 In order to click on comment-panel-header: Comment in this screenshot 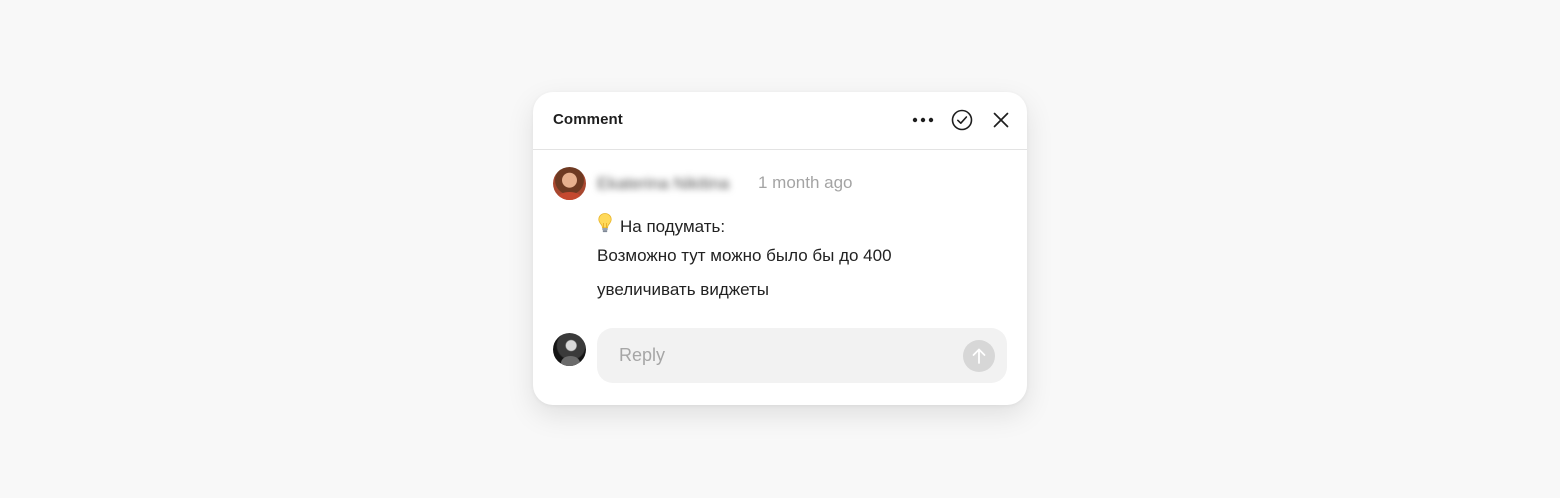, I will do `click(780, 121)`.